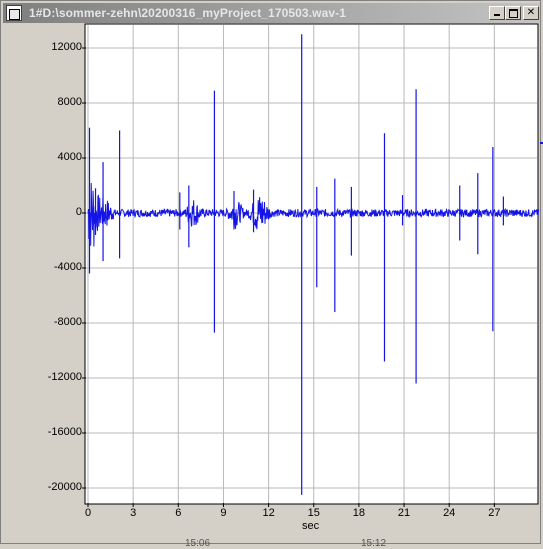 The image size is (543, 549). Describe the element at coordinates (198, 543) in the screenshot. I see `time-label-1: 15:06` at that location.